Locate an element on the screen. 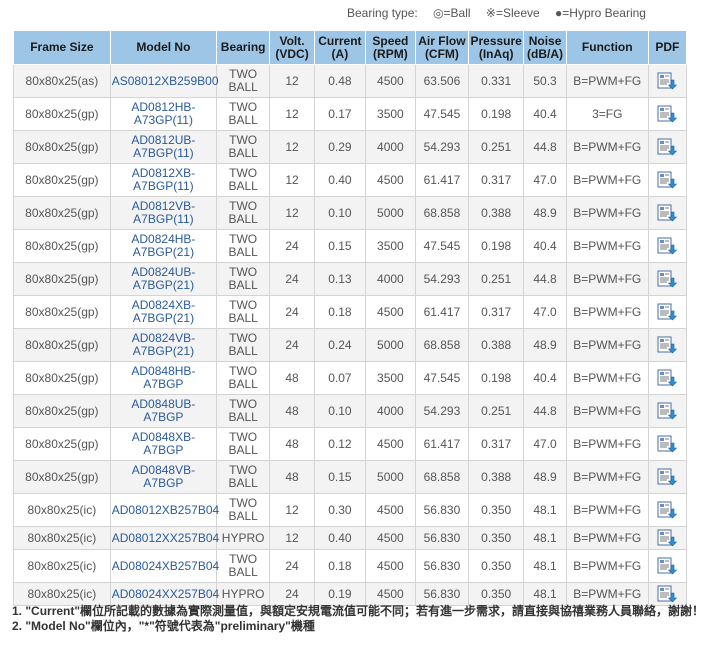 The image size is (721, 656). header-pdf: PDF is located at coordinates (667, 47).